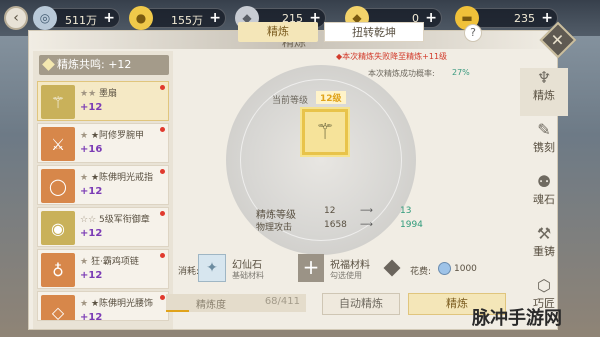 The height and width of the screenshot is (337, 600). What do you see at coordinates (411, 225) in the screenshot?
I see `stat-to: 1994` at bounding box center [411, 225].